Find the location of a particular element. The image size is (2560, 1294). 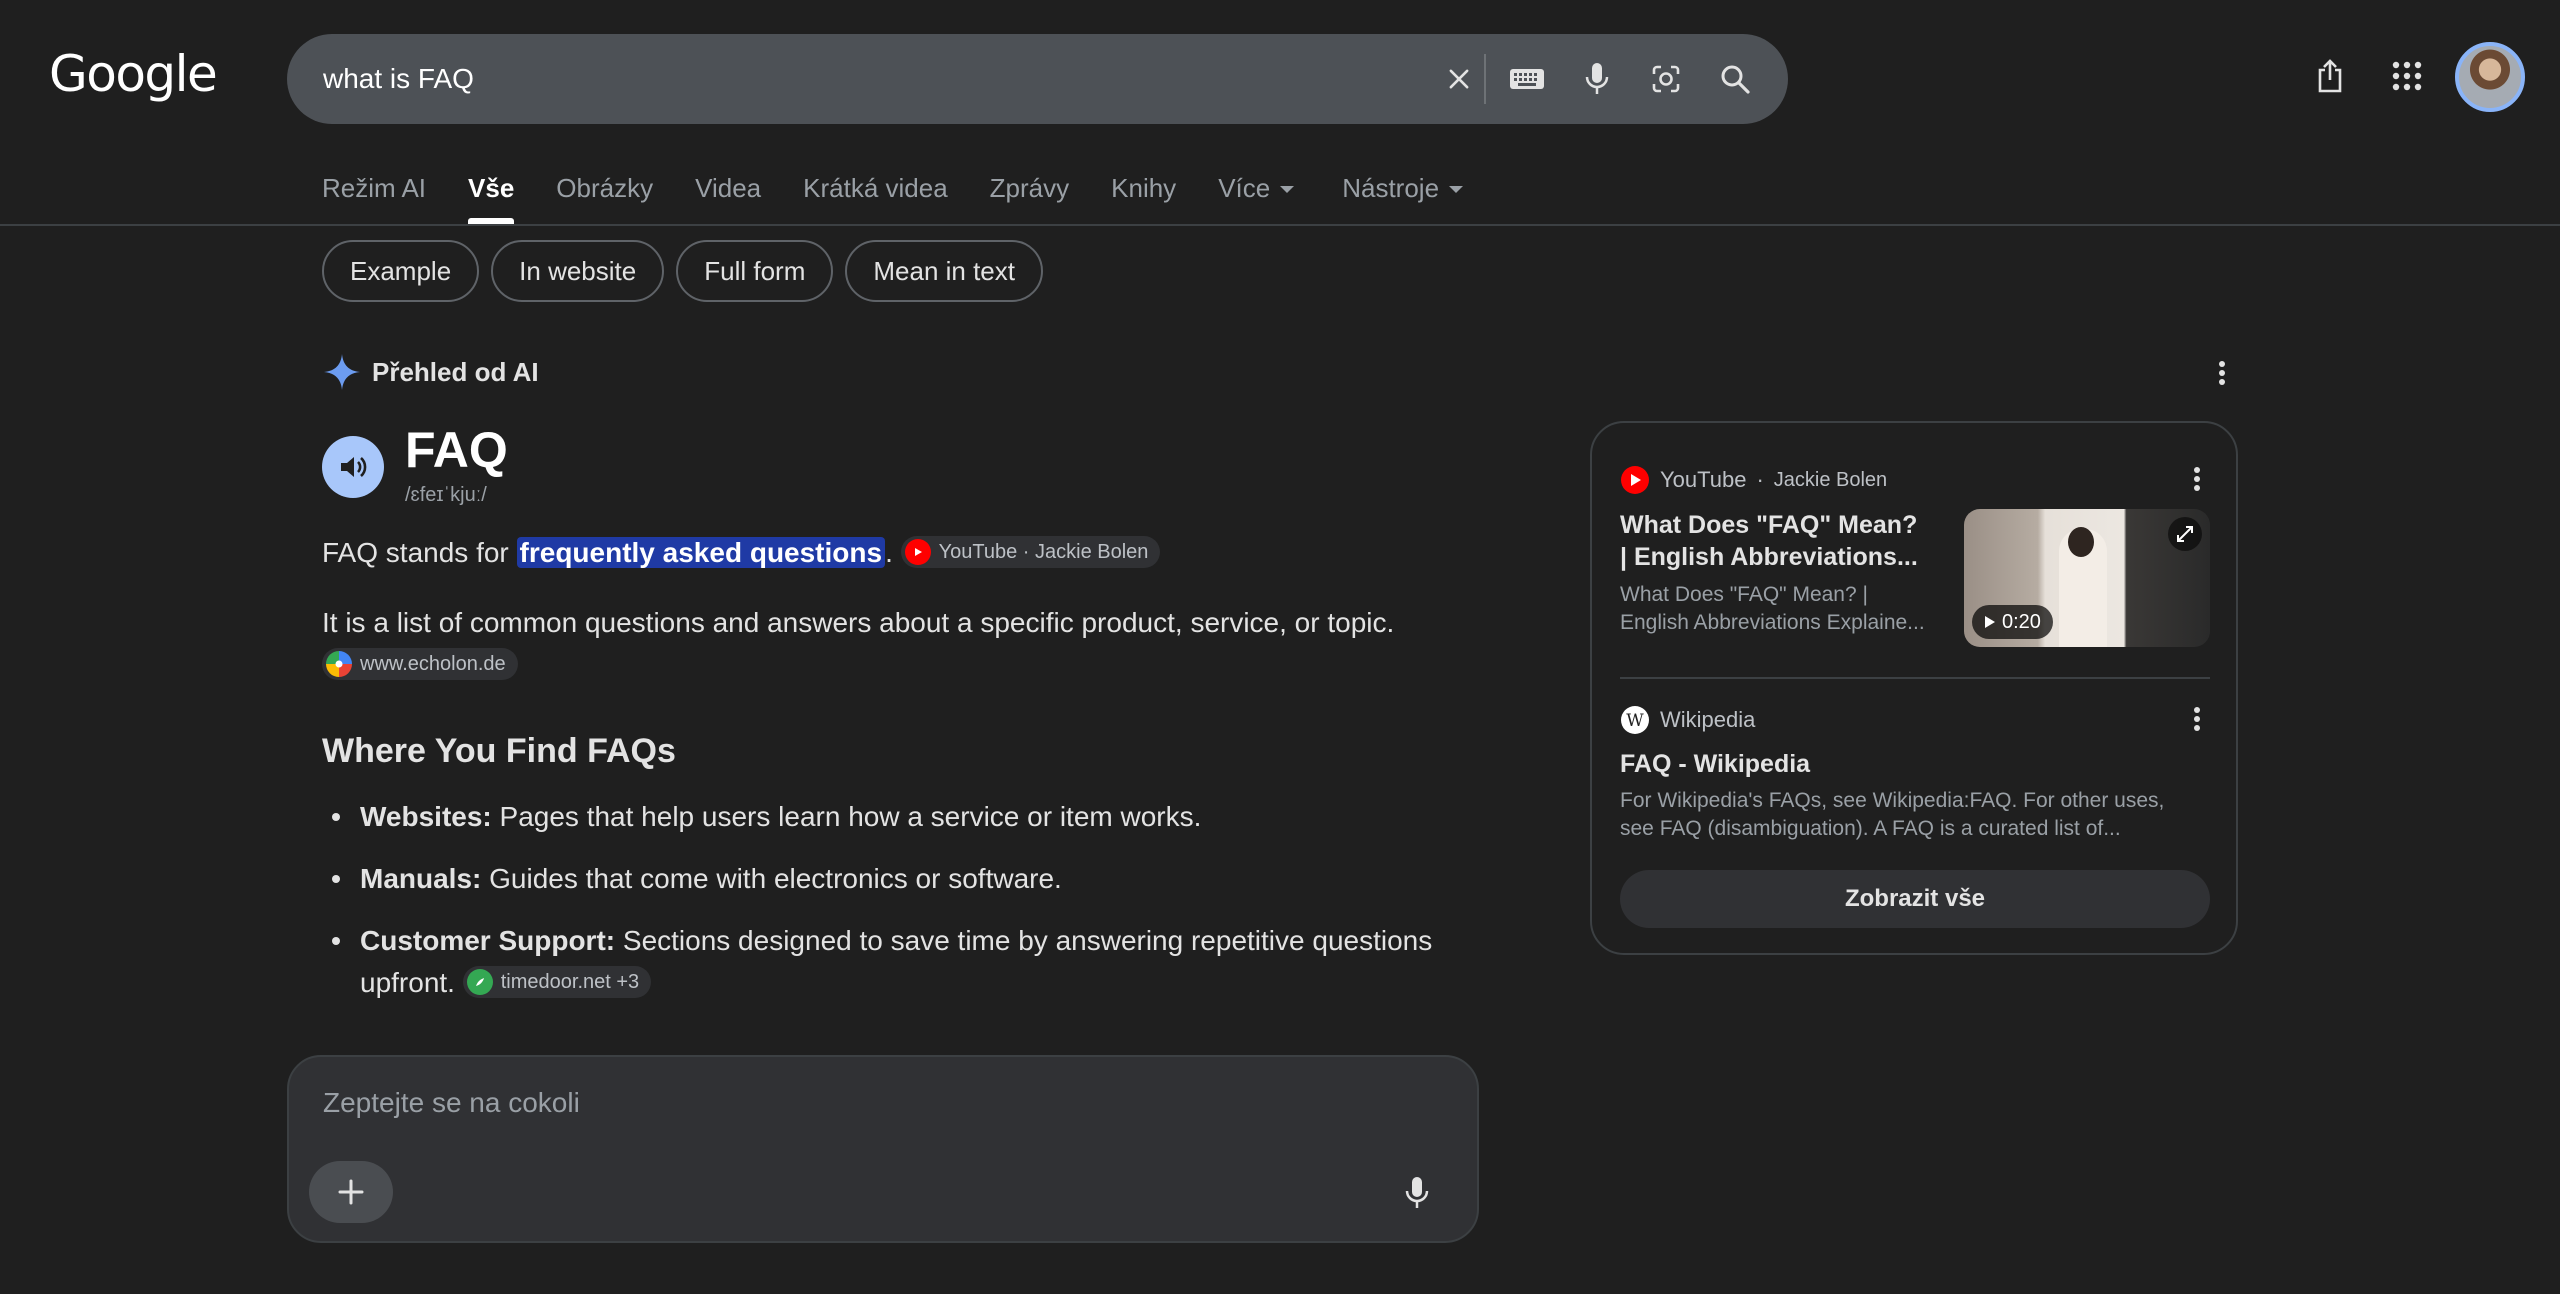

apps-grid-icon is located at coordinates (2407, 76).